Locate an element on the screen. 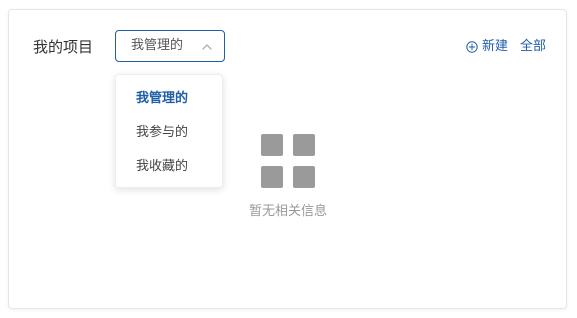 The image size is (577, 318). new-project-label: 新建 is located at coordinates (494, 46).